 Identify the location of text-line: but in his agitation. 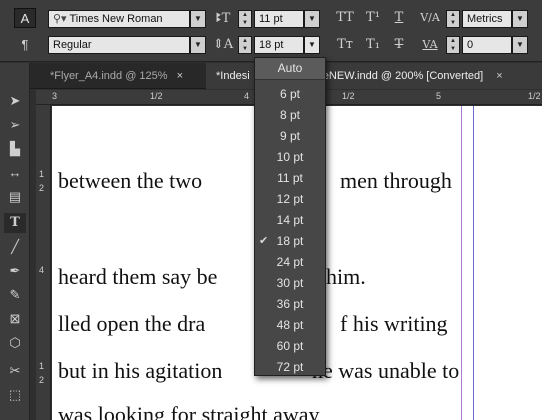
(140, 370).